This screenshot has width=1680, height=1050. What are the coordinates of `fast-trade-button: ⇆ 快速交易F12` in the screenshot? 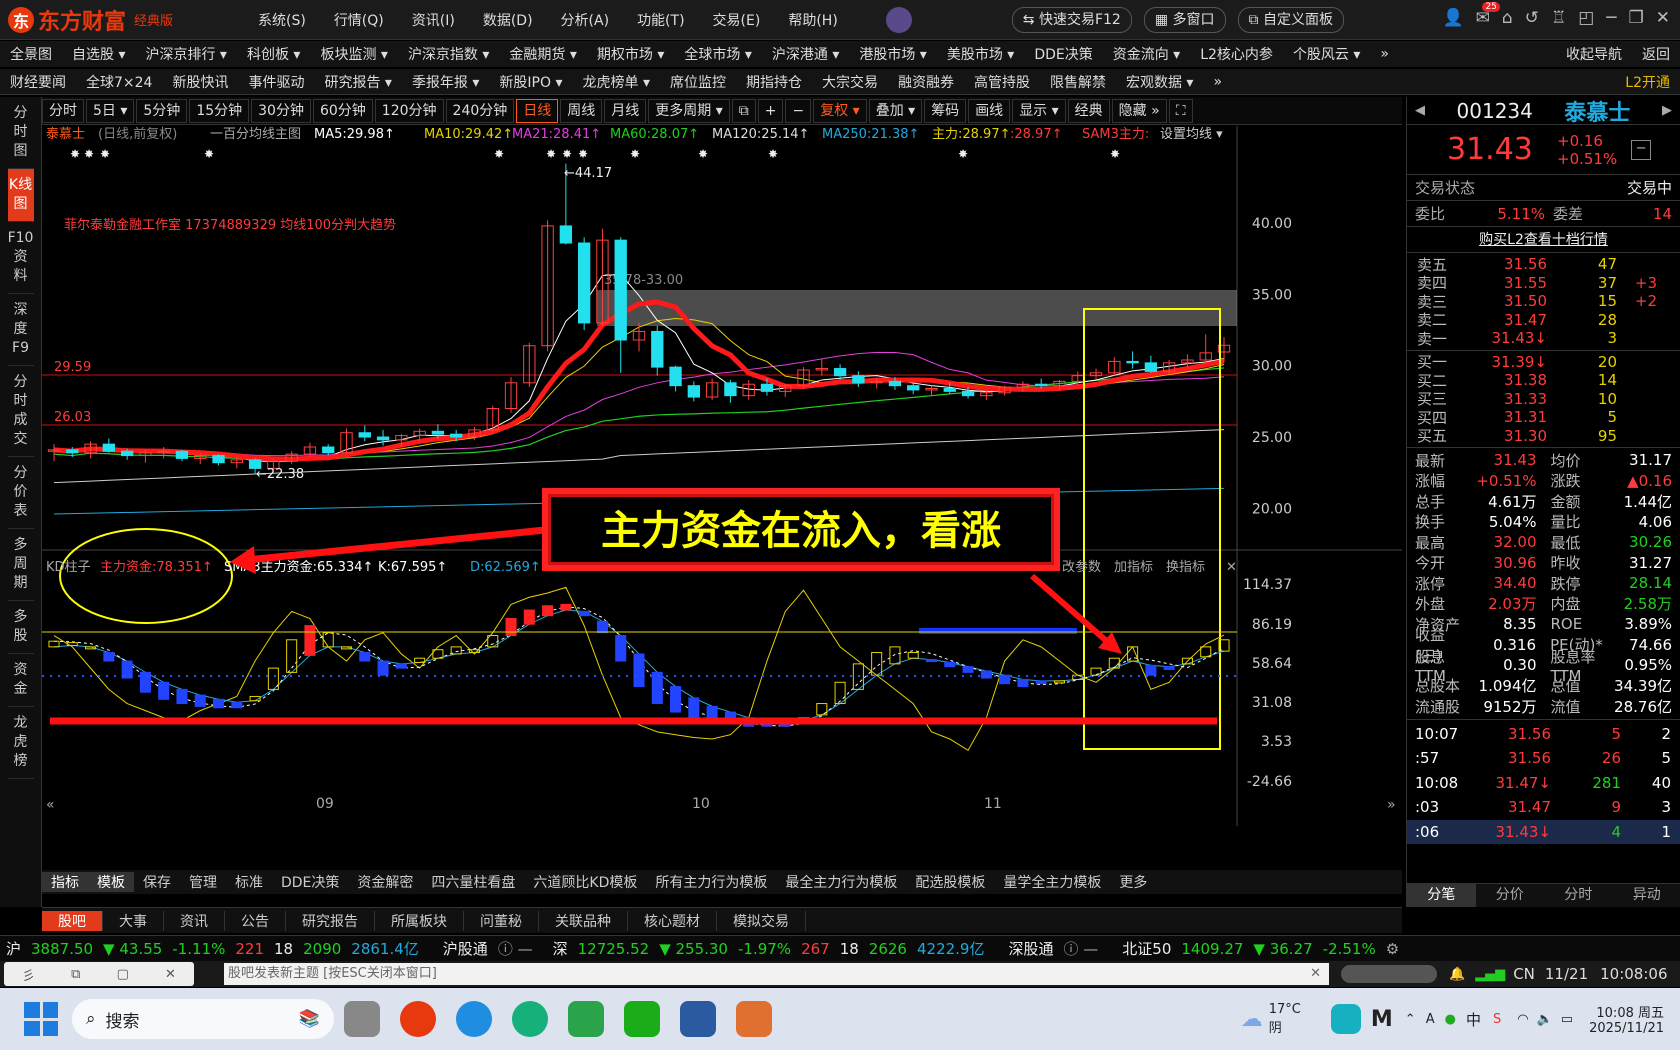 It's located at (1071, 19).